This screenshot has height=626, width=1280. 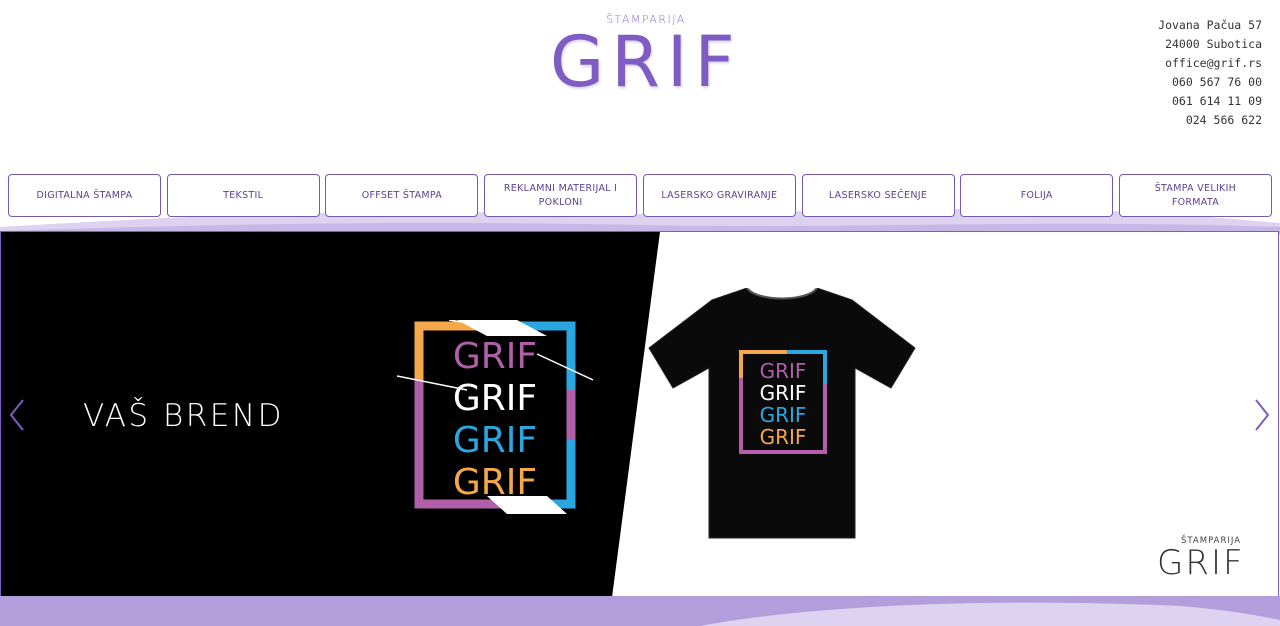 I want to click on contact-phone: 061 614 11 09, so click(x=1210, y=101).